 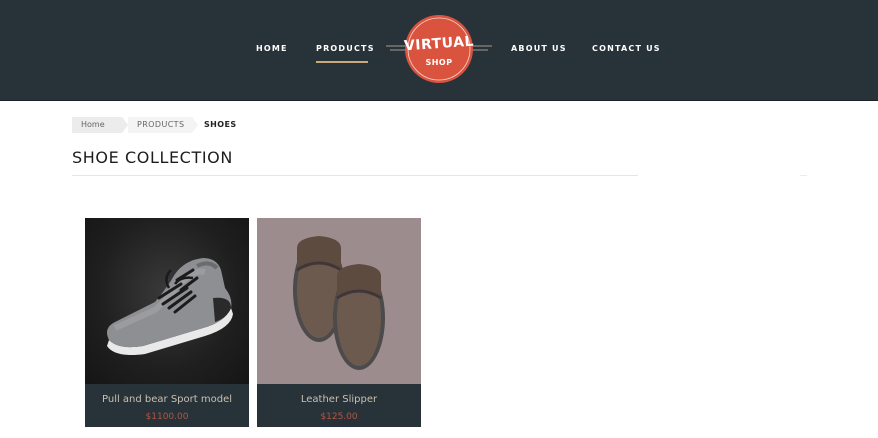 What do you see at coordinates (170, 306) in the screenshot?
I see `sneaker-icon` at bounding box center [170, 306].